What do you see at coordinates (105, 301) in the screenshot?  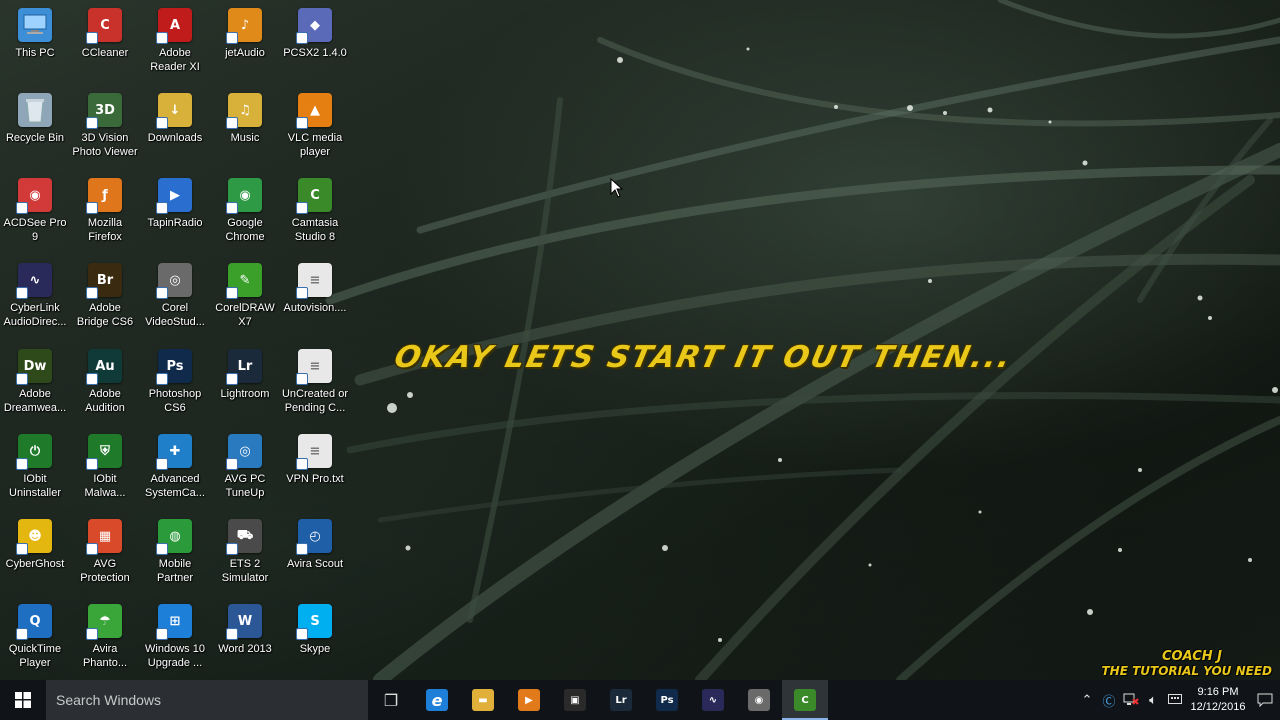 I see `desktop-icon: Br Adobe Bridge CS6` at bounding box center [105, 301].